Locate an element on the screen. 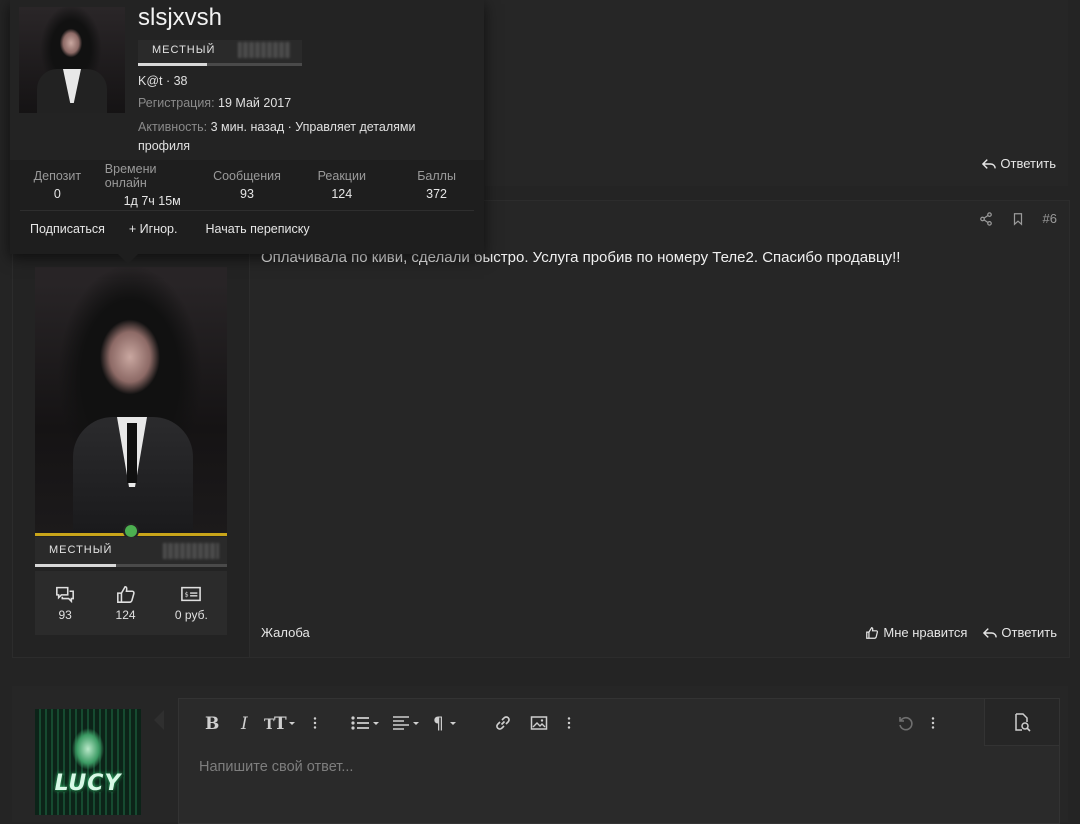 The image size is (1080, 824). text-size-icon: TT is located at coordinates (279, 723).